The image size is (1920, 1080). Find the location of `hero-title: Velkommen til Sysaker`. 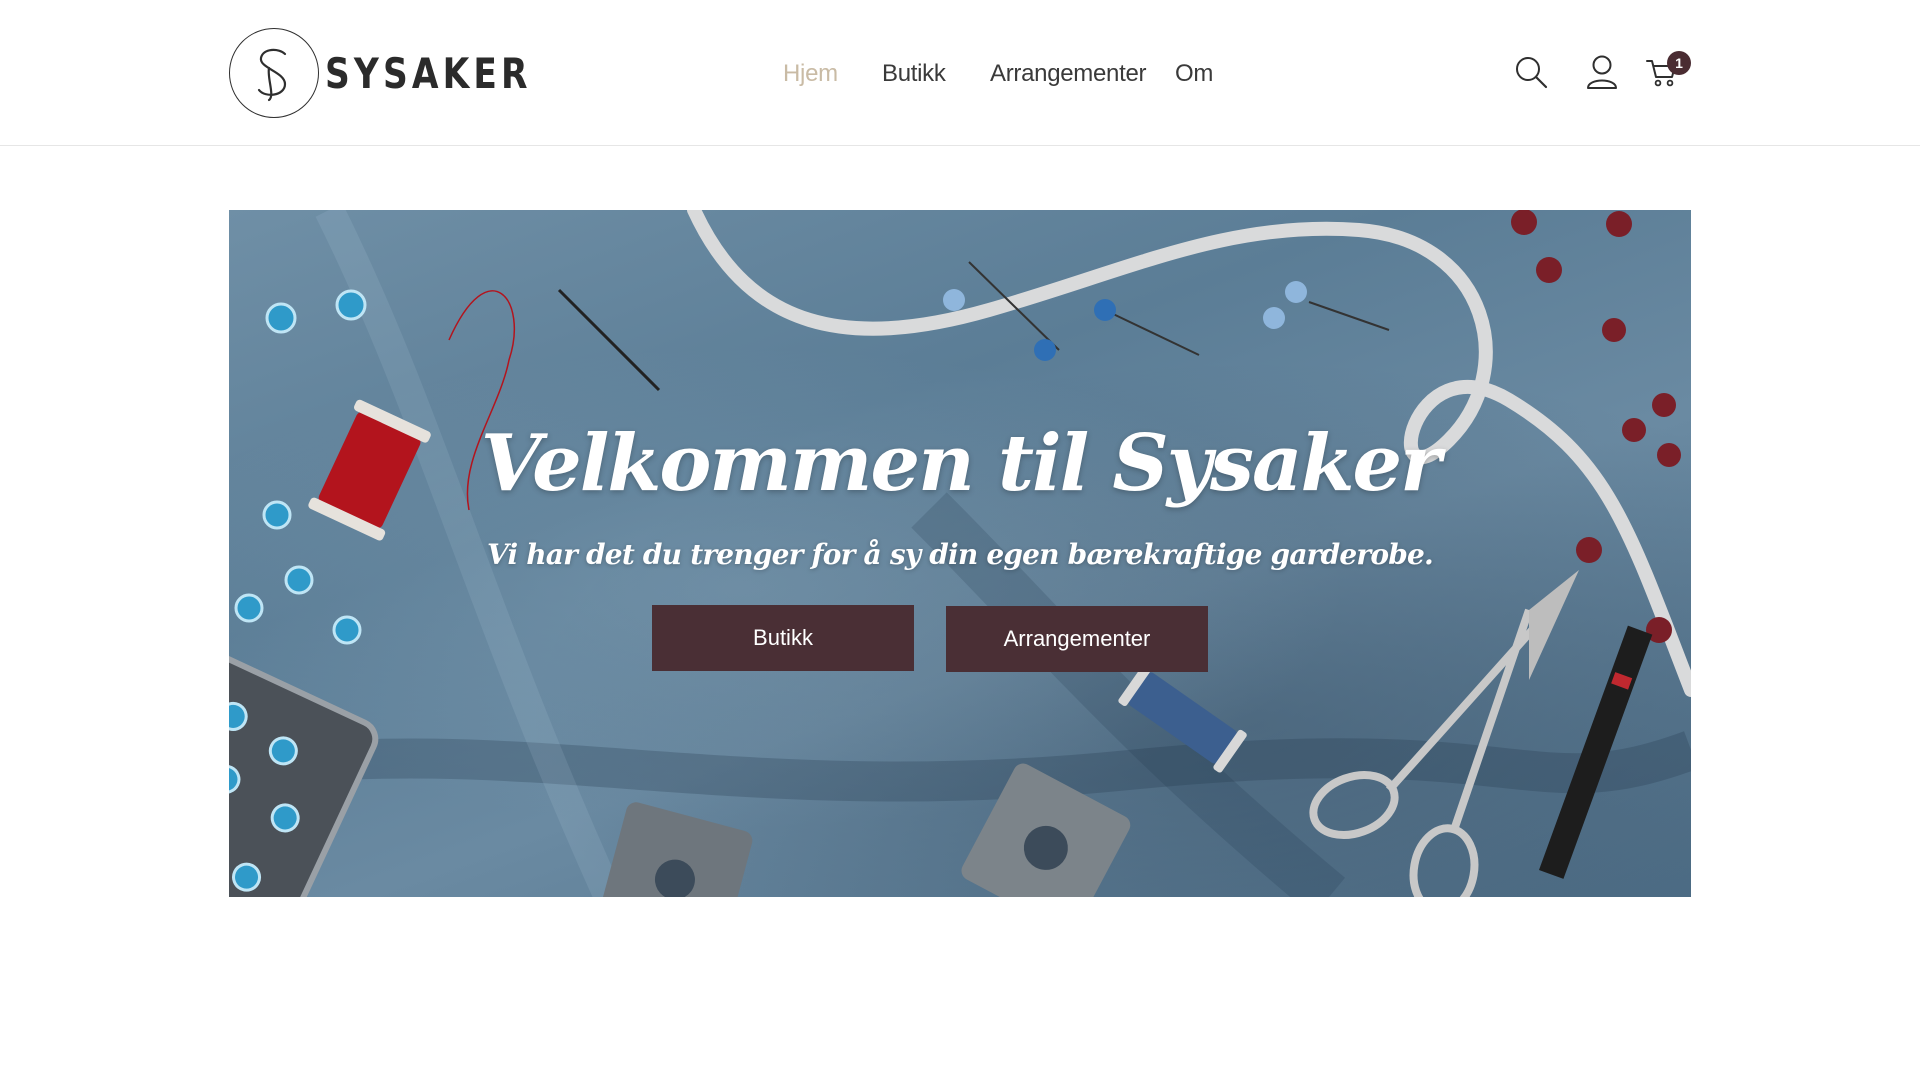

hero-title: Velkommen til Sysaker is located at coordinates (961, 463).